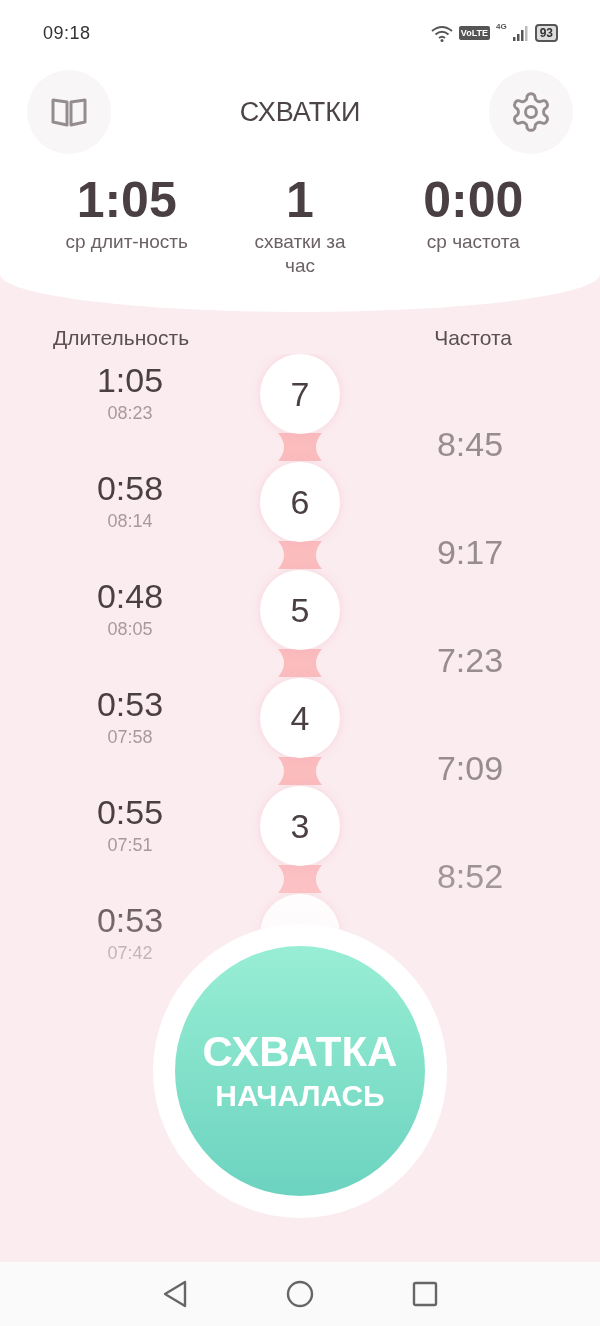  I want to click on stat-value: 1:05, so click(126, 200).